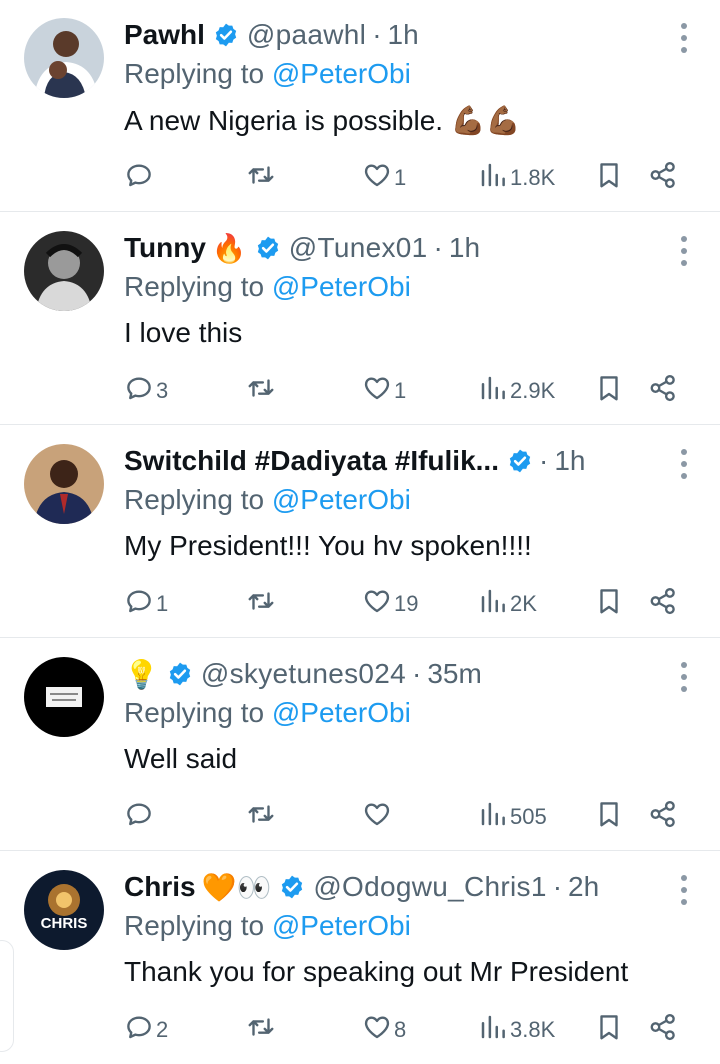 The height and width of the screenshot is (1064, 720). I want to click on views-button: 2K, so click(507, 604).